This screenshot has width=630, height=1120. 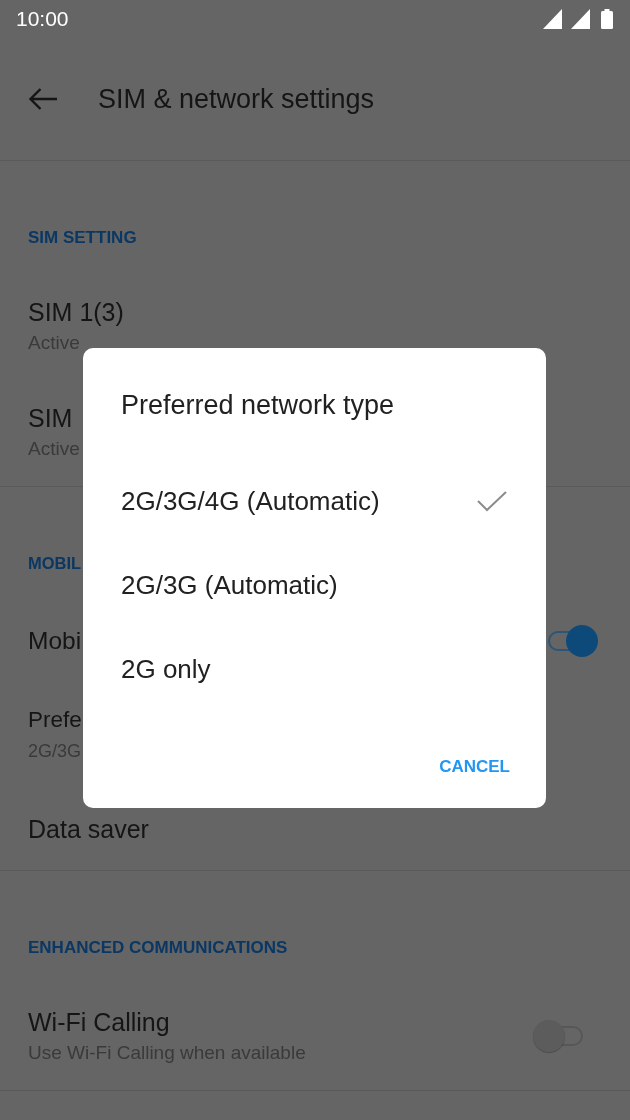 I want to click on screen-title: SIM & network settings, so click(x=236, y=99).